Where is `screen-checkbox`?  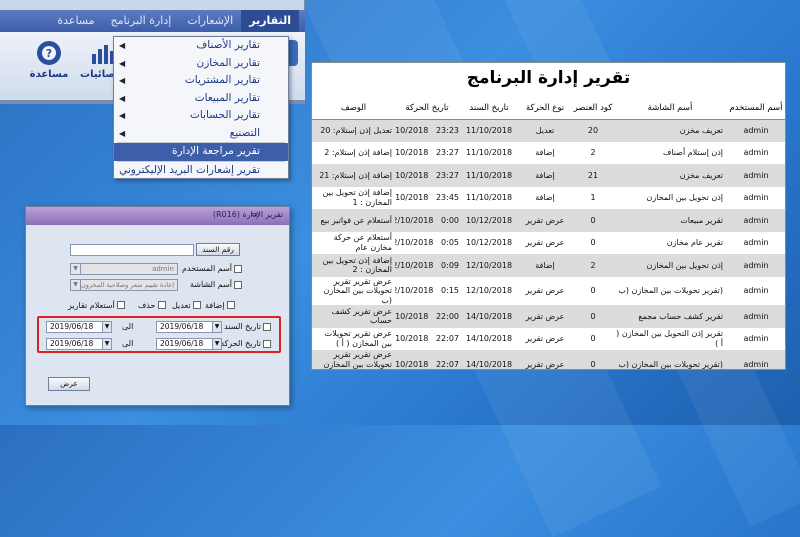
screen-checkbox is located at coordinates (238, 285).